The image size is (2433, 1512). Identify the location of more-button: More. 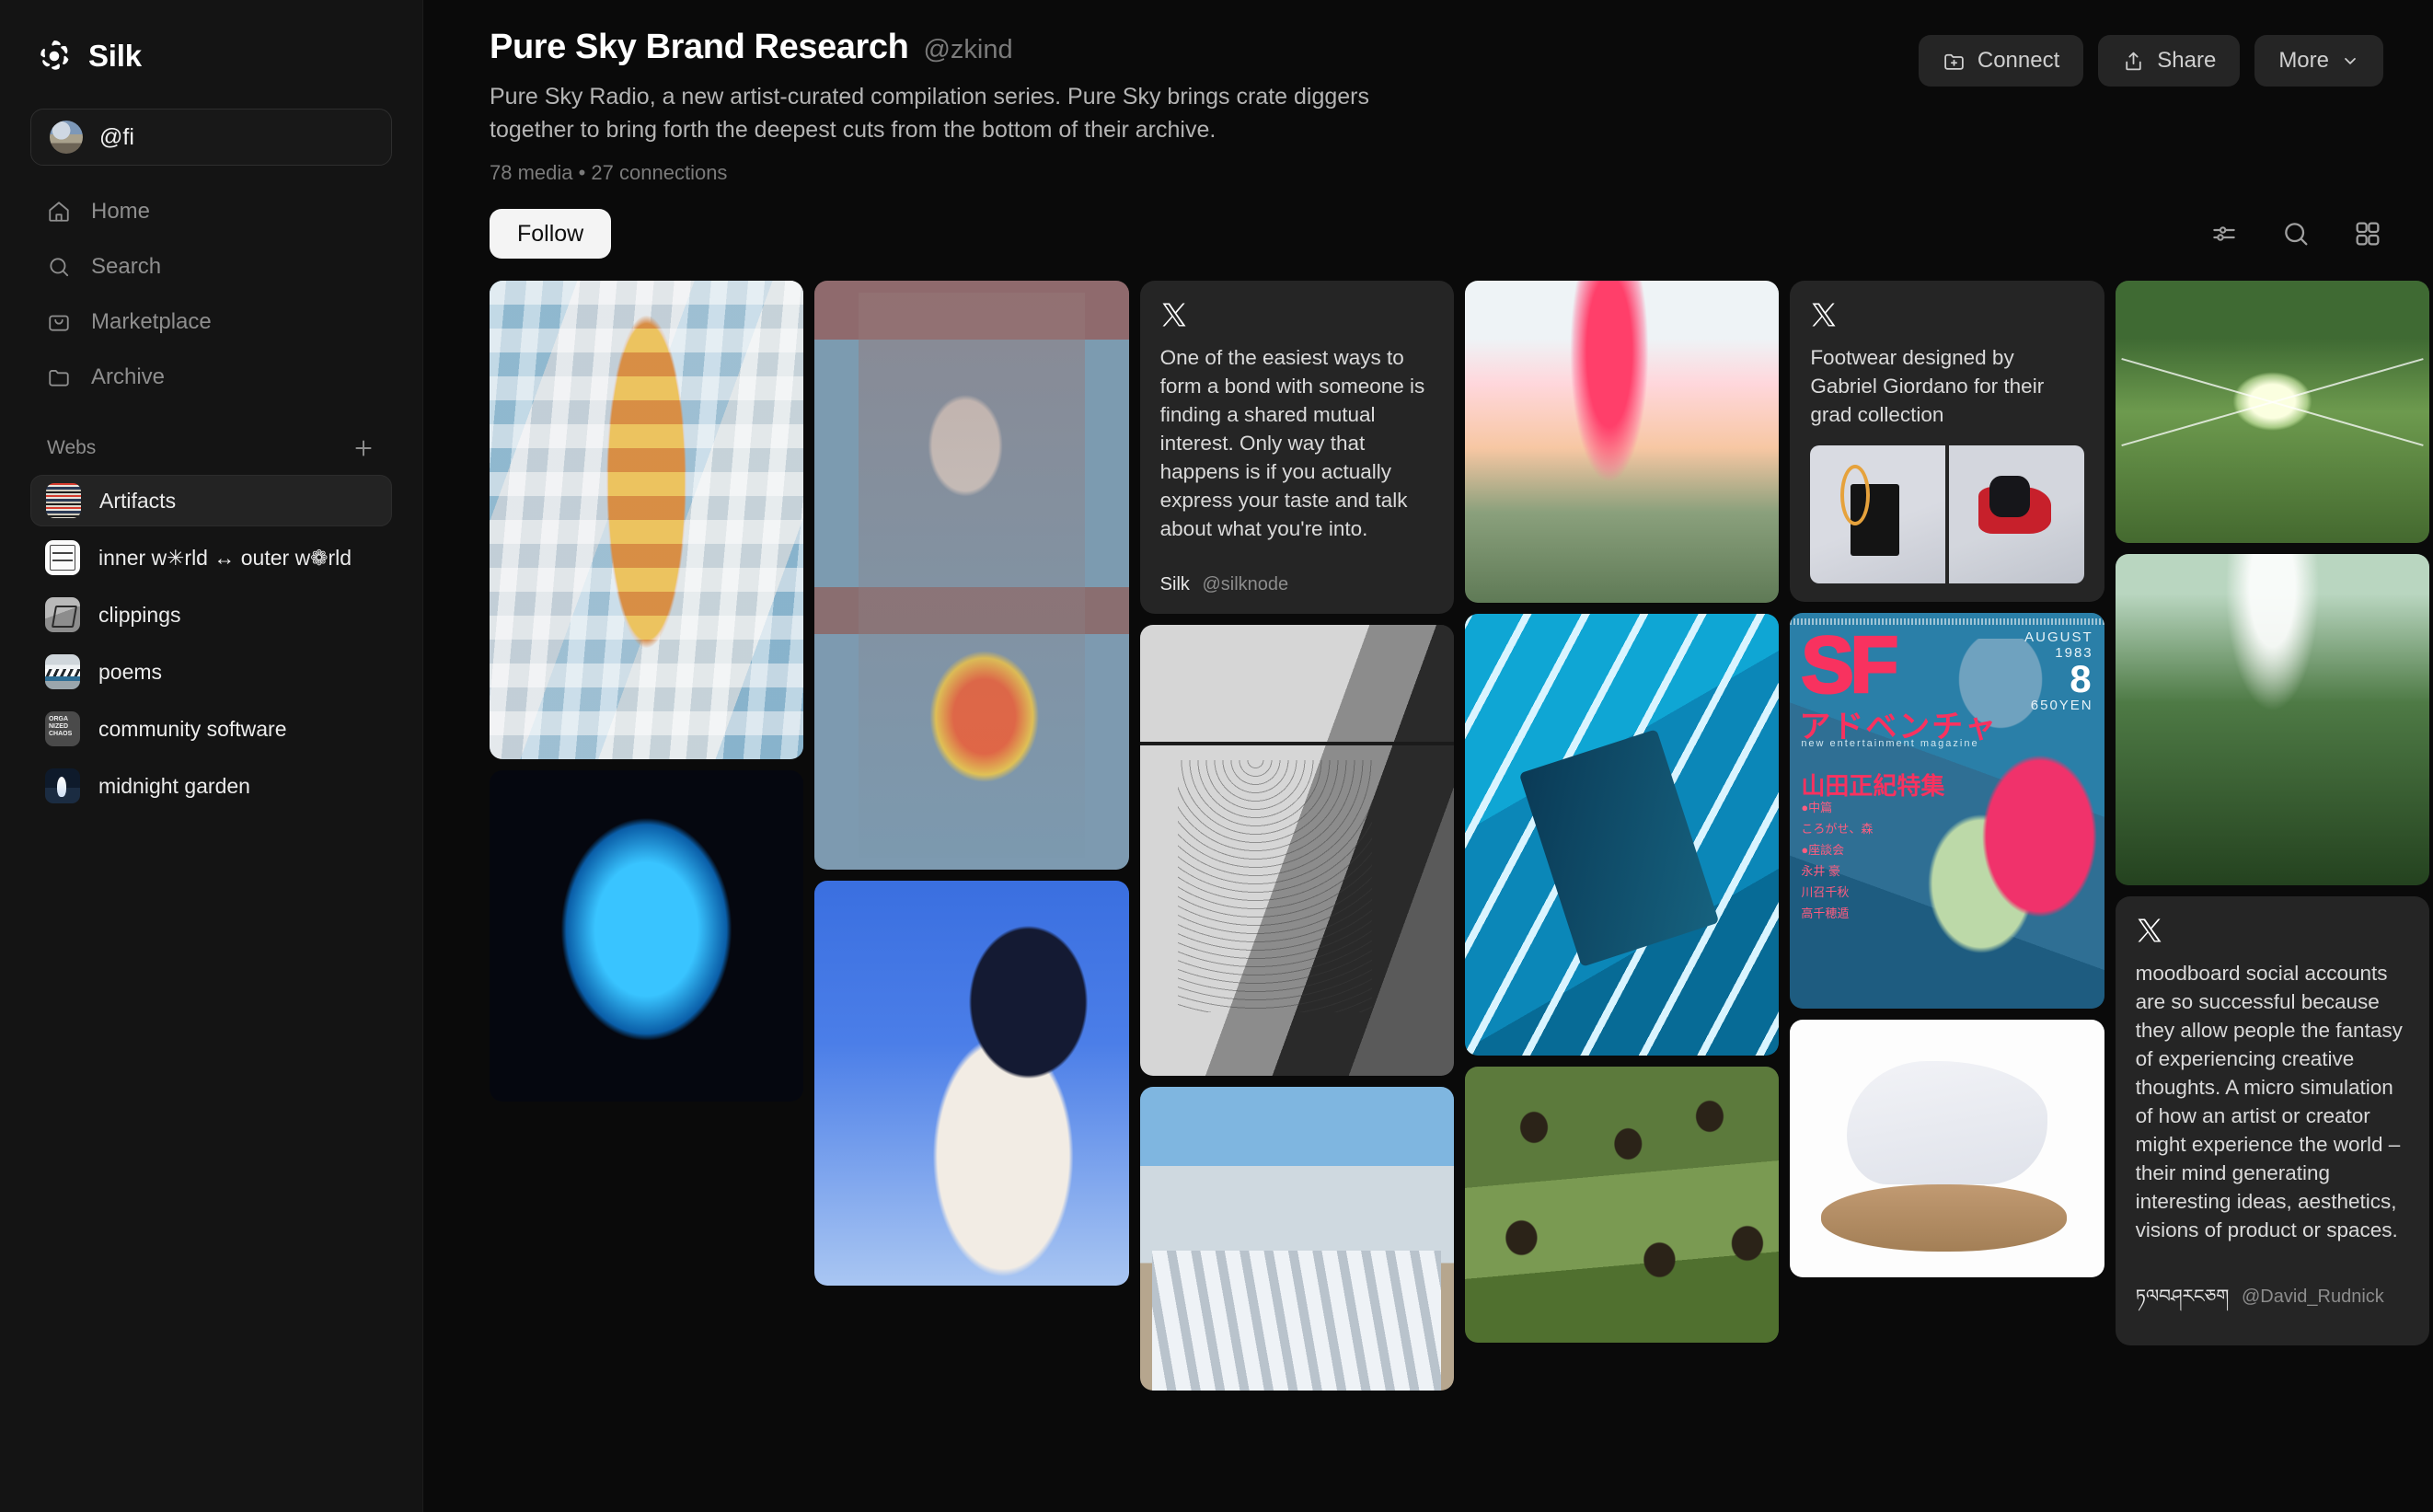
(2318, 61).